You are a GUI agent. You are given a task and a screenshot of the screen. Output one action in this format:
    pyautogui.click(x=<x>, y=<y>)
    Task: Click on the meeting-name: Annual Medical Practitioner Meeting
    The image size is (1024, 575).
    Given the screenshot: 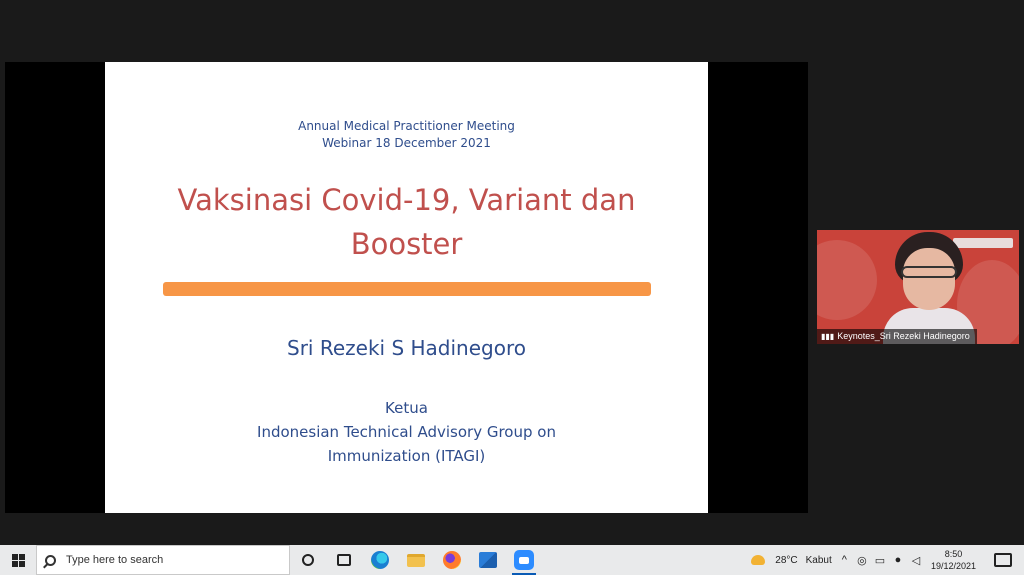 What is the action you would take?
    pyautogui.click(x=406, y=126)
    